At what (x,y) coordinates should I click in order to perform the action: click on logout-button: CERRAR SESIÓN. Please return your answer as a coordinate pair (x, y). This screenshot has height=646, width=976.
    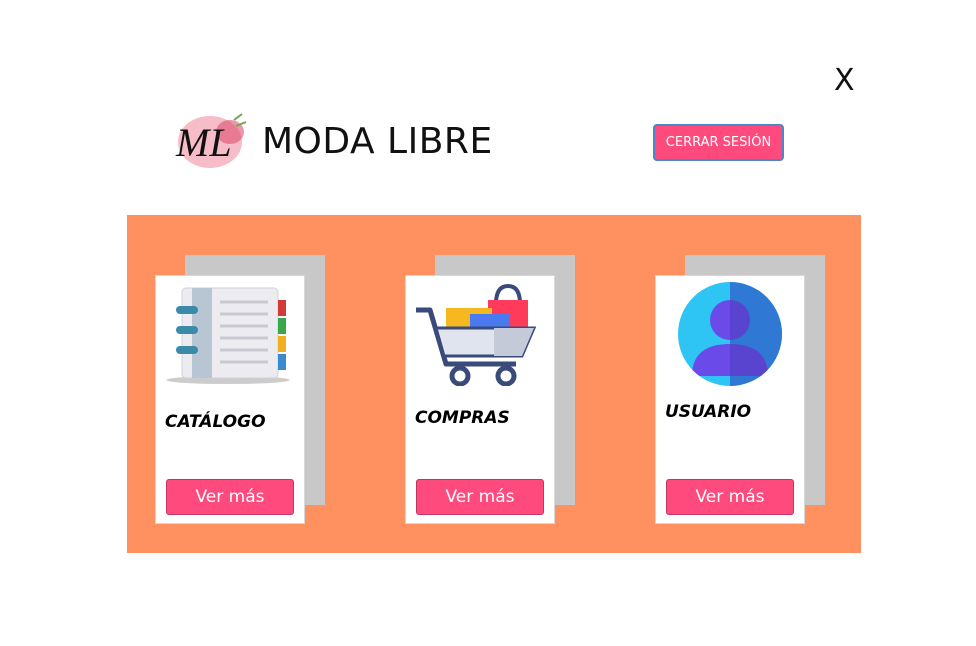
    Looking at the image, I should click on (718, 142).